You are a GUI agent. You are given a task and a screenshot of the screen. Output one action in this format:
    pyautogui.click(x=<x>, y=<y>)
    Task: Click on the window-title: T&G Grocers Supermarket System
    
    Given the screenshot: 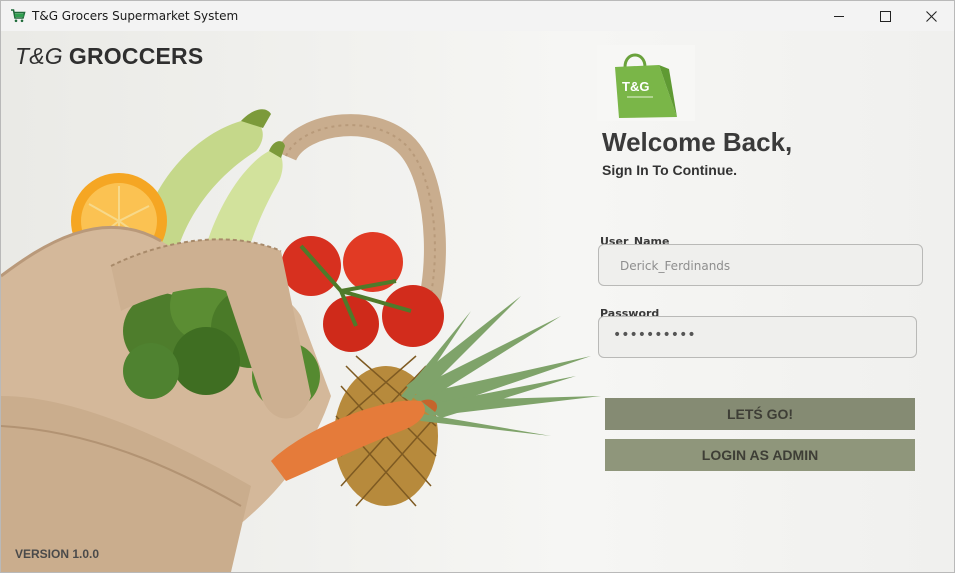 What is the action you would take?
    pyautogui.click(x=135, y=16)
    